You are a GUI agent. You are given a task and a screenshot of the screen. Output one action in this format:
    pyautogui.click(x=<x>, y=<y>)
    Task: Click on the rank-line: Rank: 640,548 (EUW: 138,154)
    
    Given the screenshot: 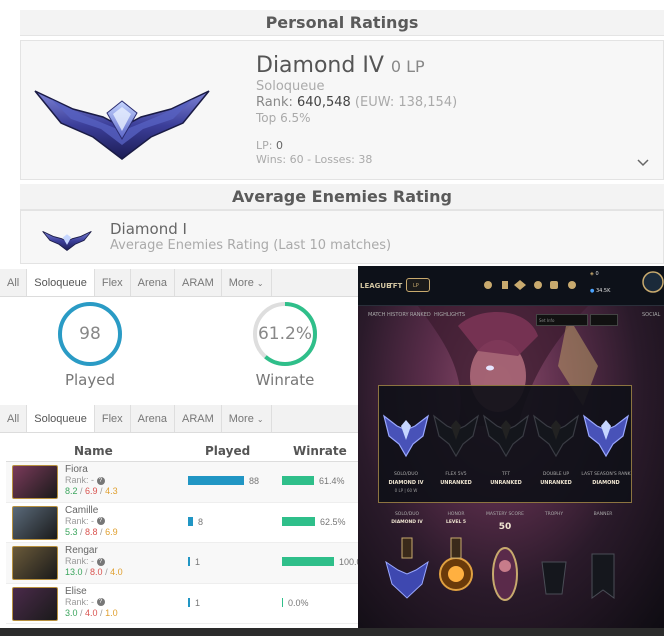 What is the action you would take?
    pyautogui.click(x=356, y=102)
    